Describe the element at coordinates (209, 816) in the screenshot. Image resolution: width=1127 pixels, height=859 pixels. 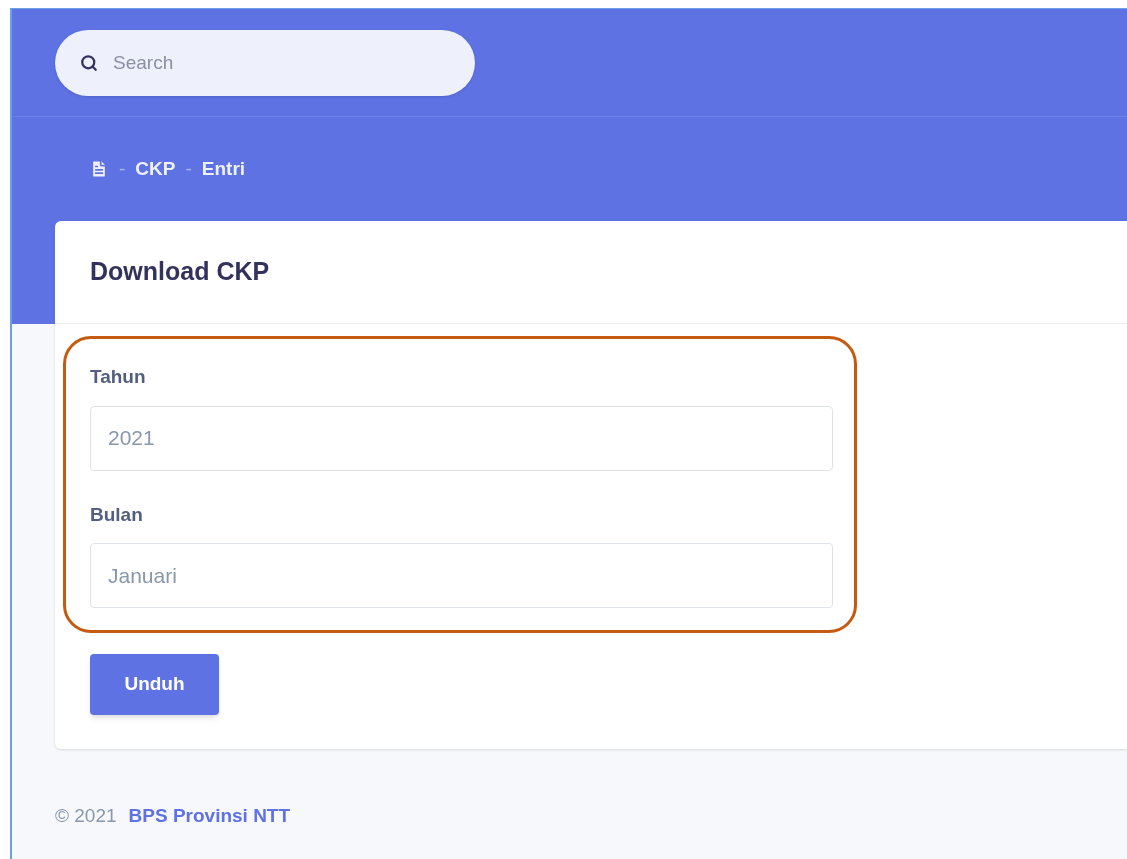
I see `footer-link: BPS Provinsi NTT` at that location.